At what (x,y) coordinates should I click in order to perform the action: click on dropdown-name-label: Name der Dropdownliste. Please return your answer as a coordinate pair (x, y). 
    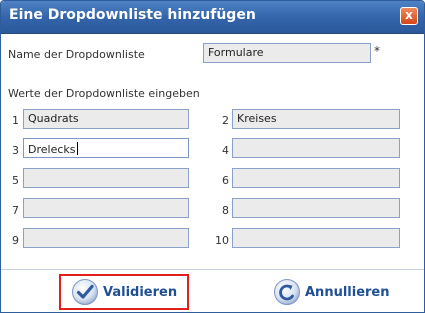
    Looking at the image, I should click on (76, 54).